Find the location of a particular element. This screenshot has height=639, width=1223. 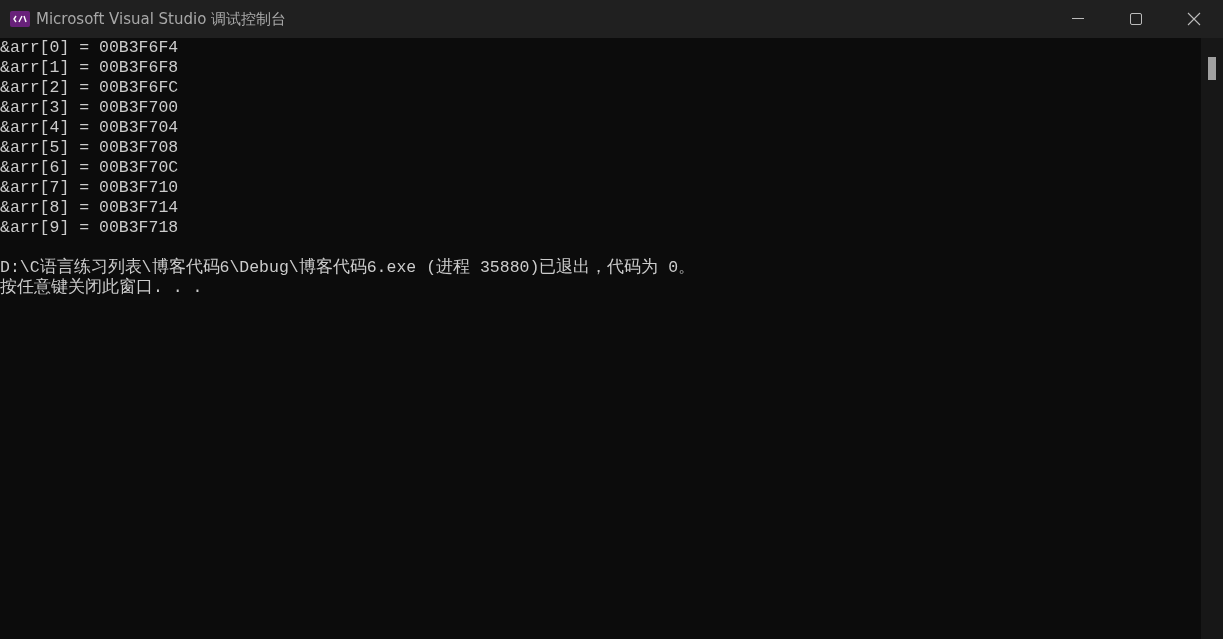

minimize-icon is located at coordinates (1078, 19).